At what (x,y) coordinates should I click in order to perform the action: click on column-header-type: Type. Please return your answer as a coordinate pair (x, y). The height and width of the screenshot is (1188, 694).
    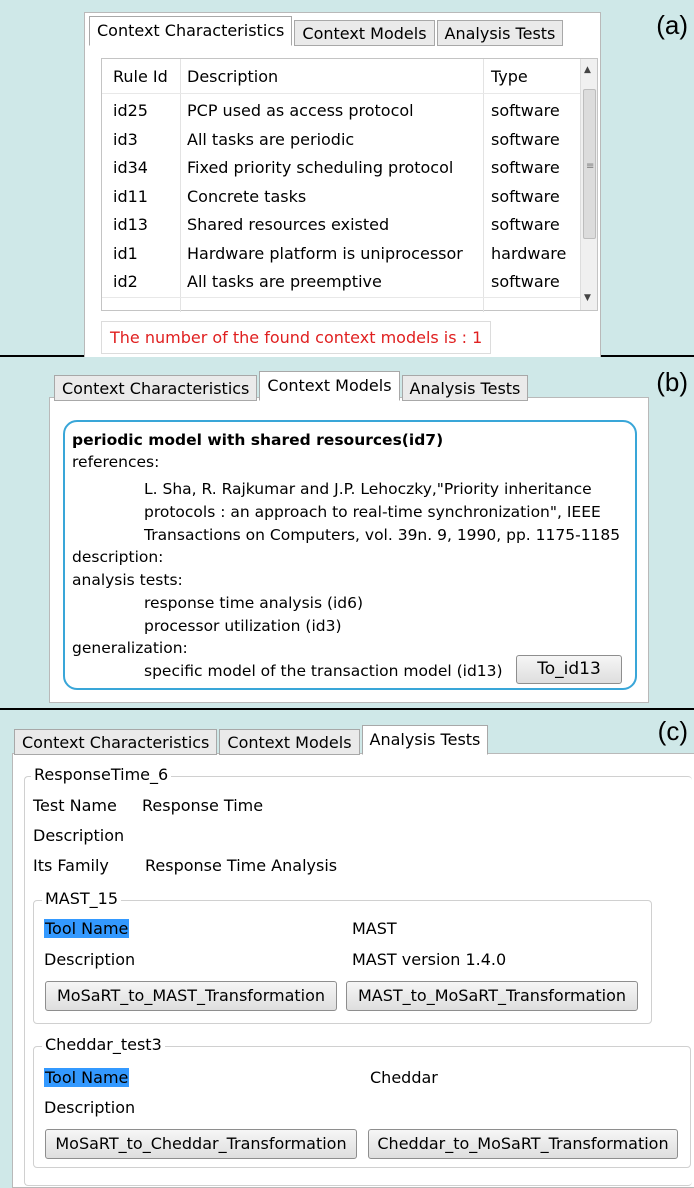
    Looking at the image, I should click on (509, 77).